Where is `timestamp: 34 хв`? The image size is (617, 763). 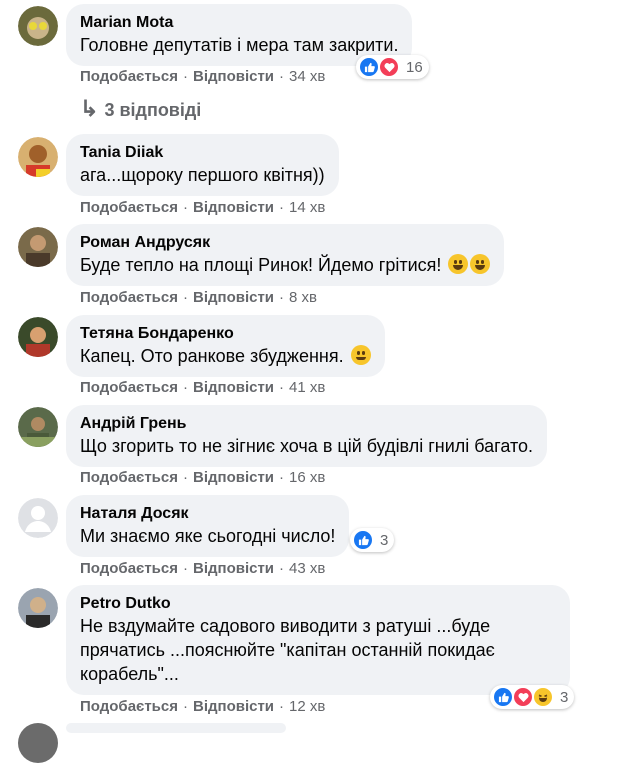 timestamp: 34 хв is located at coordinates (307, 76).